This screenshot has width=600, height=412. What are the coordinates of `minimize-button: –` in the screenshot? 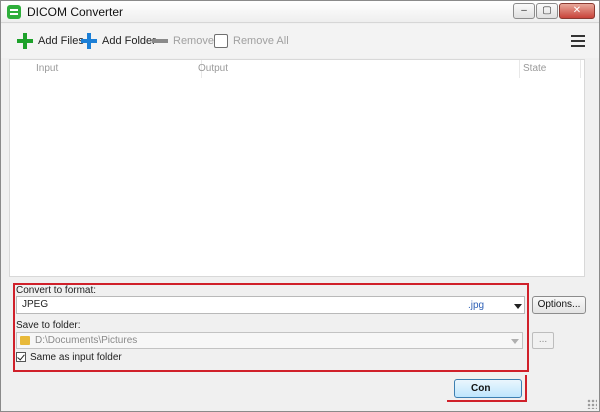 It's located at (524, 11).